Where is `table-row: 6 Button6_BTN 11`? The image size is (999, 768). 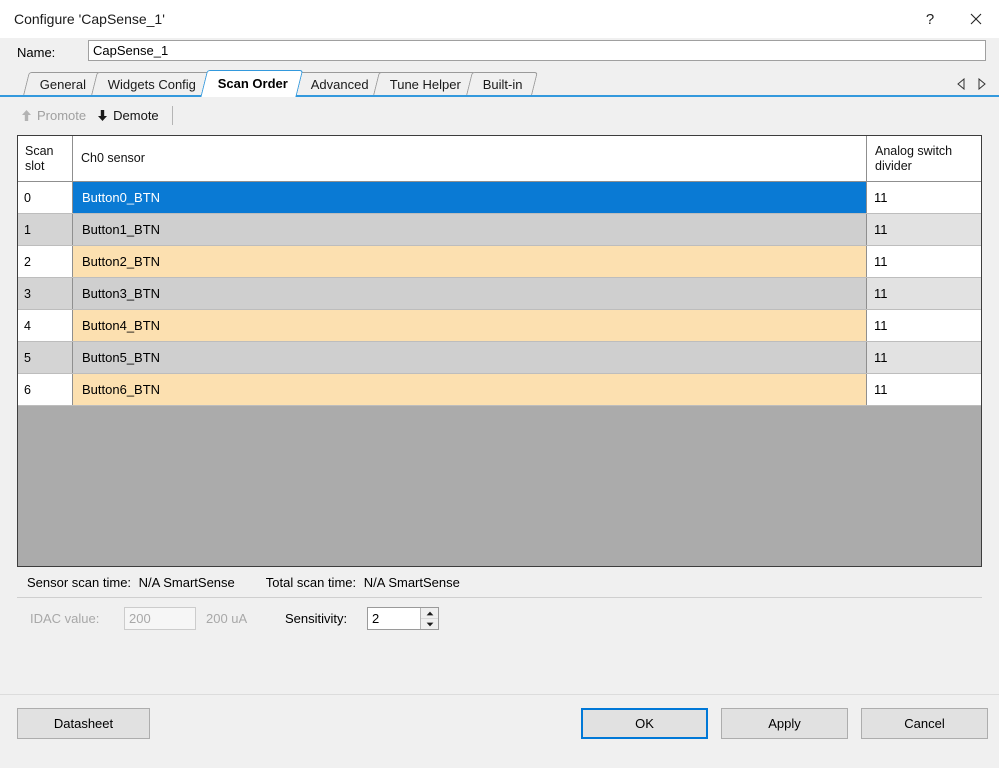 table-row: 6 Button6_BTN 11 is located at coordinates (499, 390).